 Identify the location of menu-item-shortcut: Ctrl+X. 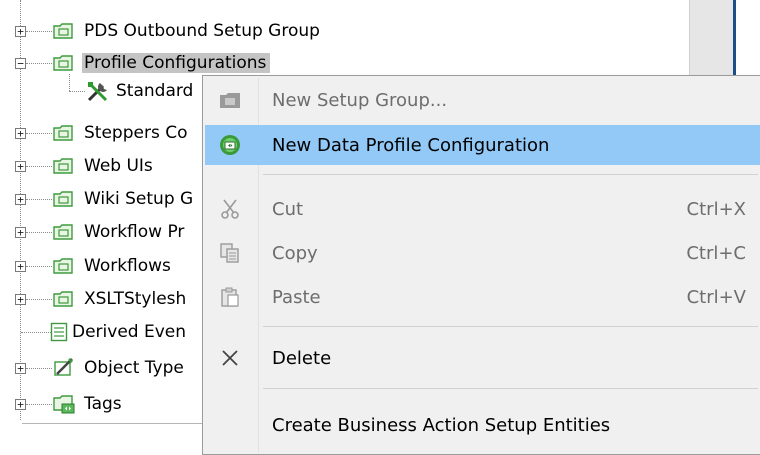
(716, 209).